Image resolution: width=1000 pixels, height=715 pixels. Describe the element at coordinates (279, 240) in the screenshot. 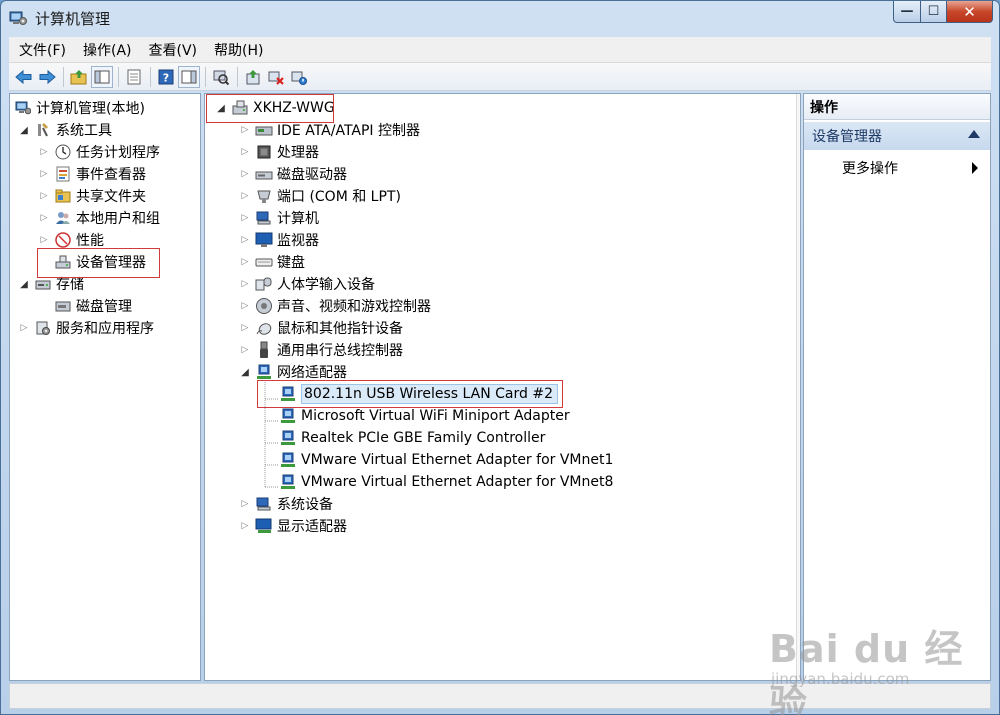

I see `category-monitor: ▷ 监视器` at that location.